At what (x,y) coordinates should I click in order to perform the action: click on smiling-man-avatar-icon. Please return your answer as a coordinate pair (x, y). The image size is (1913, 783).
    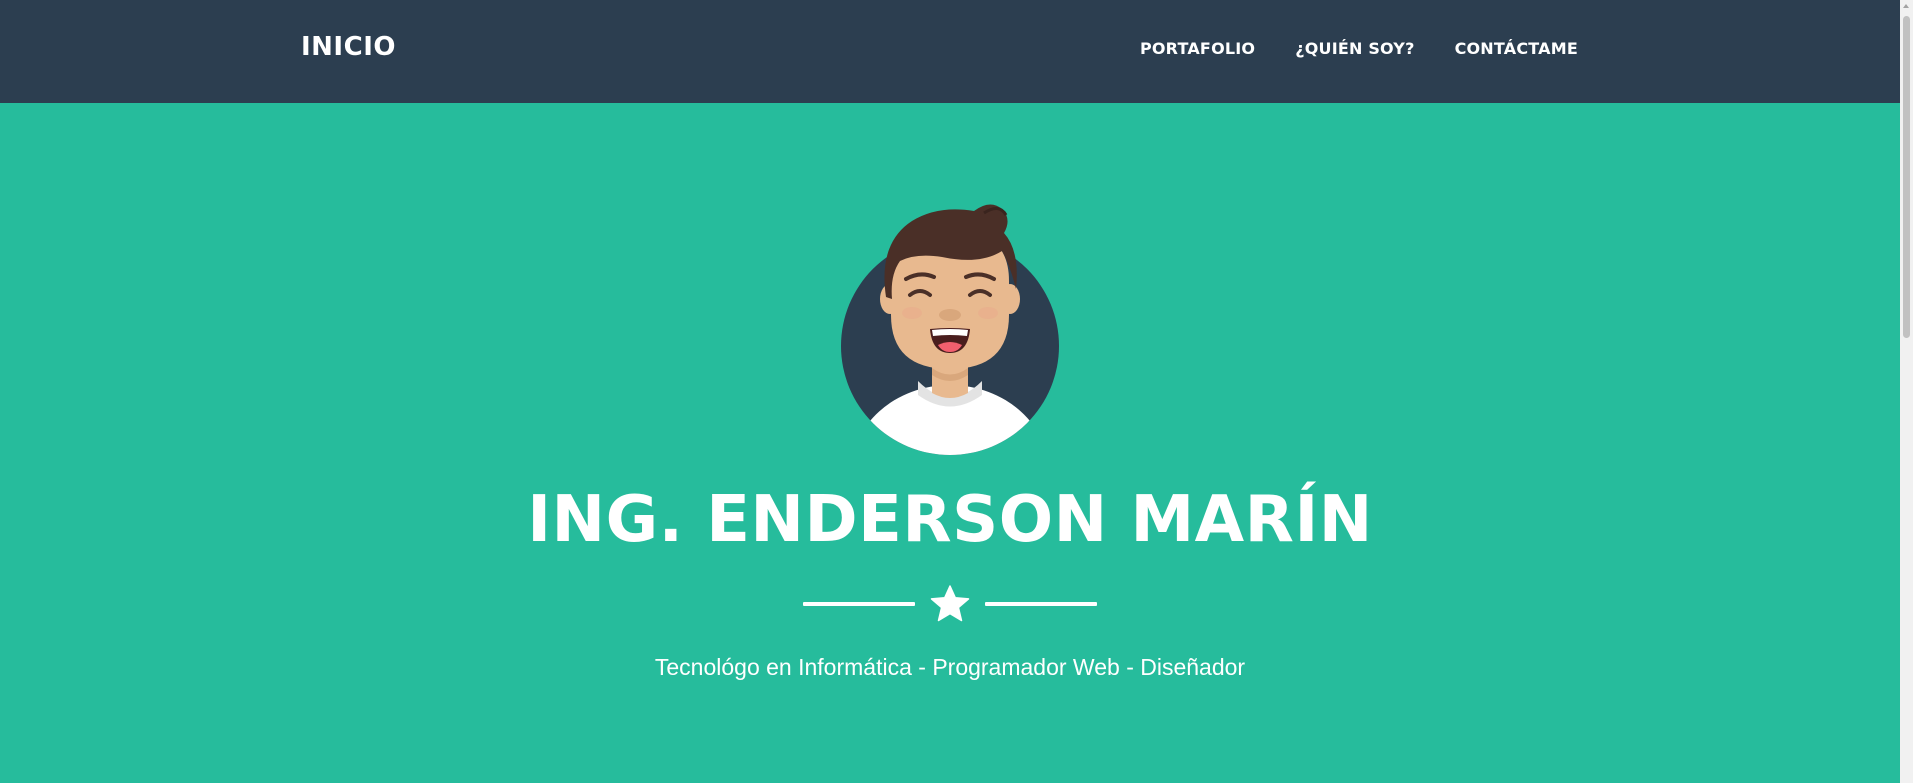
    Looking at the image, I should click on (950, 329).